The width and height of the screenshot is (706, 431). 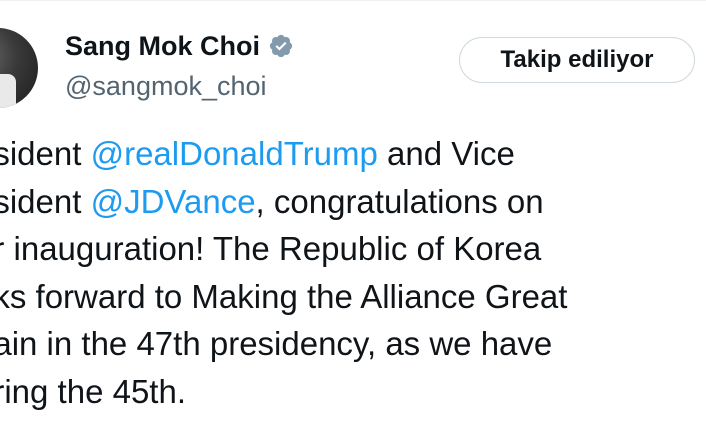 What do you see at coordinates (281, 46) in the screenshot?
I see `verified-badge-icon` at bounding box center [281, 46].